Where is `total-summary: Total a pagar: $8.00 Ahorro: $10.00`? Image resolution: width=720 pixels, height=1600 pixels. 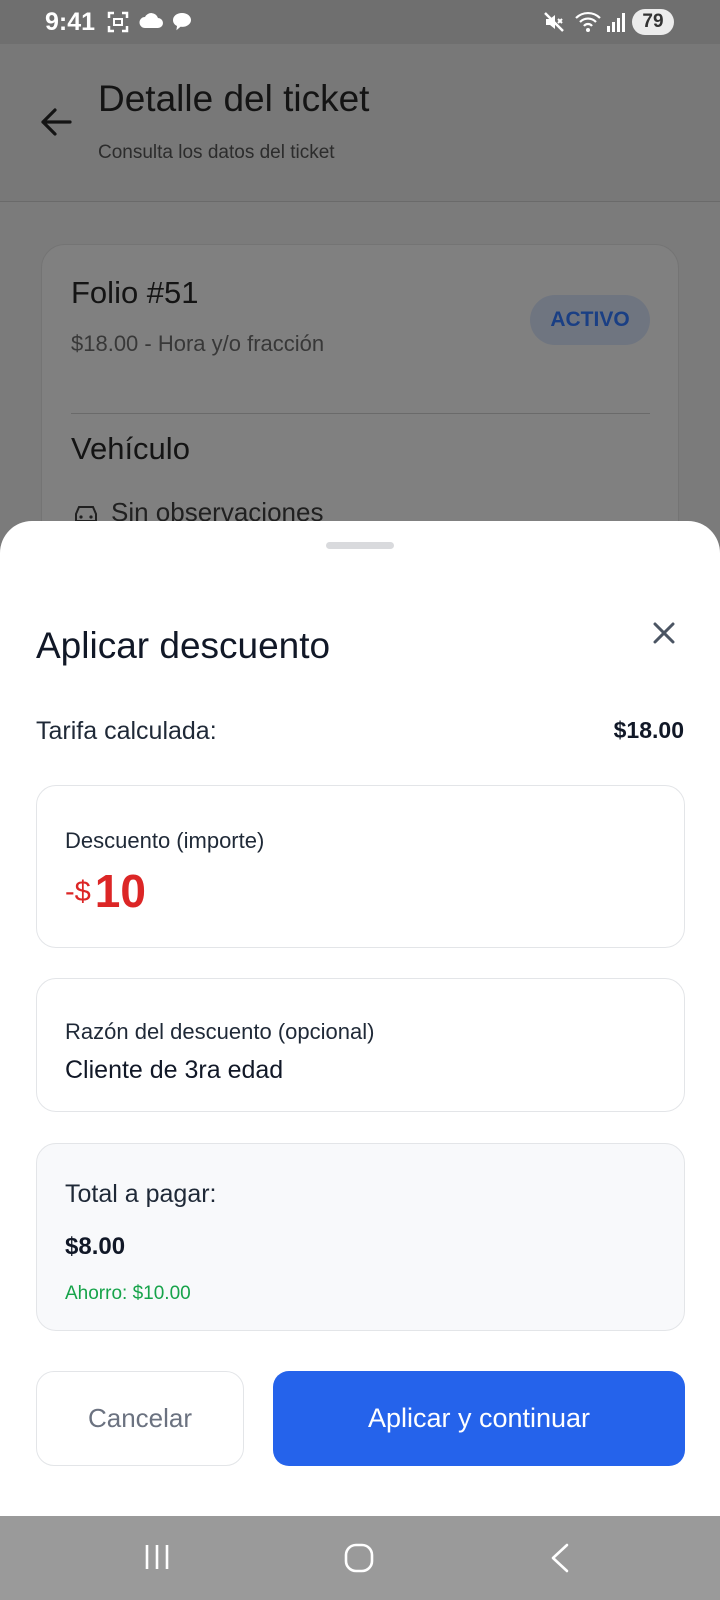 total-summary: Total a pagar: $8.00 Ahorro: $10.00 is located at coordinates (360, 1237).